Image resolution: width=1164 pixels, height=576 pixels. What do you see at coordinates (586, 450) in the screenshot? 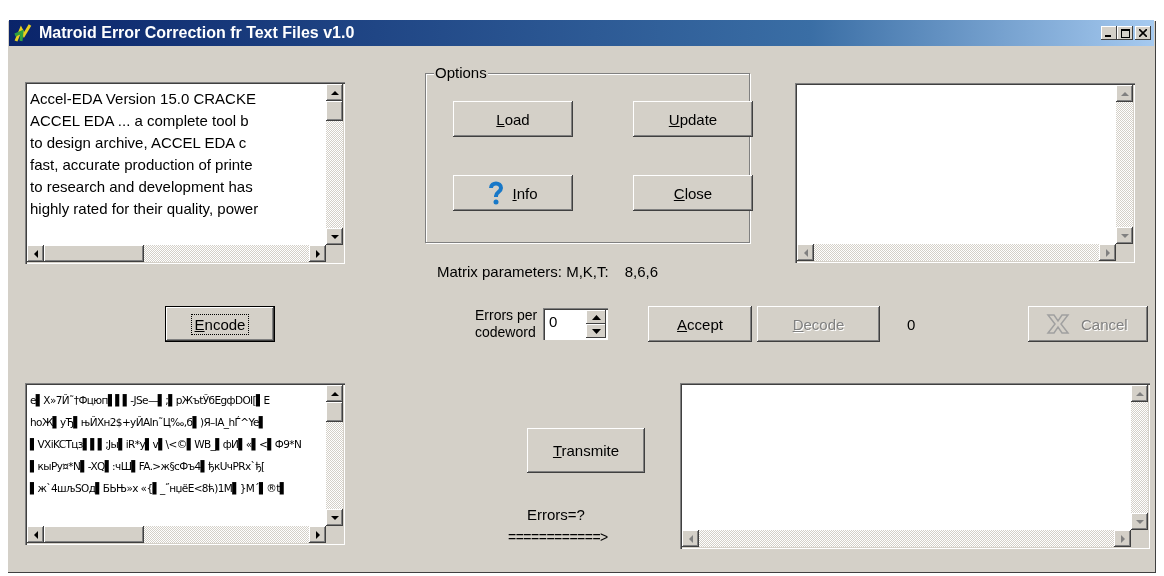
I see `transmit-button: Transmite` at bounding box center [586, 450].